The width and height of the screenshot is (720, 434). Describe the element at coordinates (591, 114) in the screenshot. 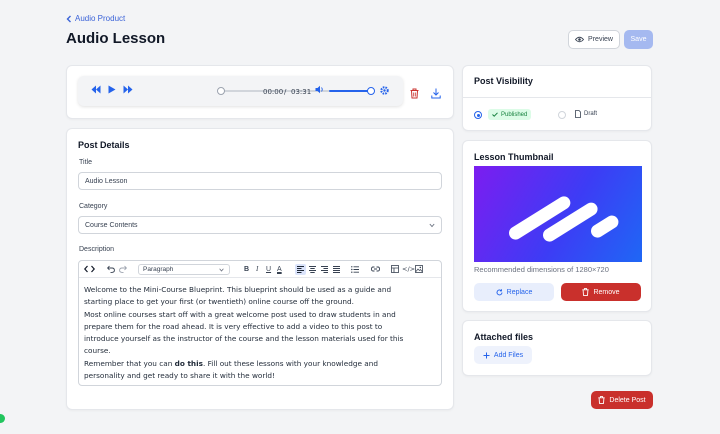

I see `draft-label: Draft` at that location.